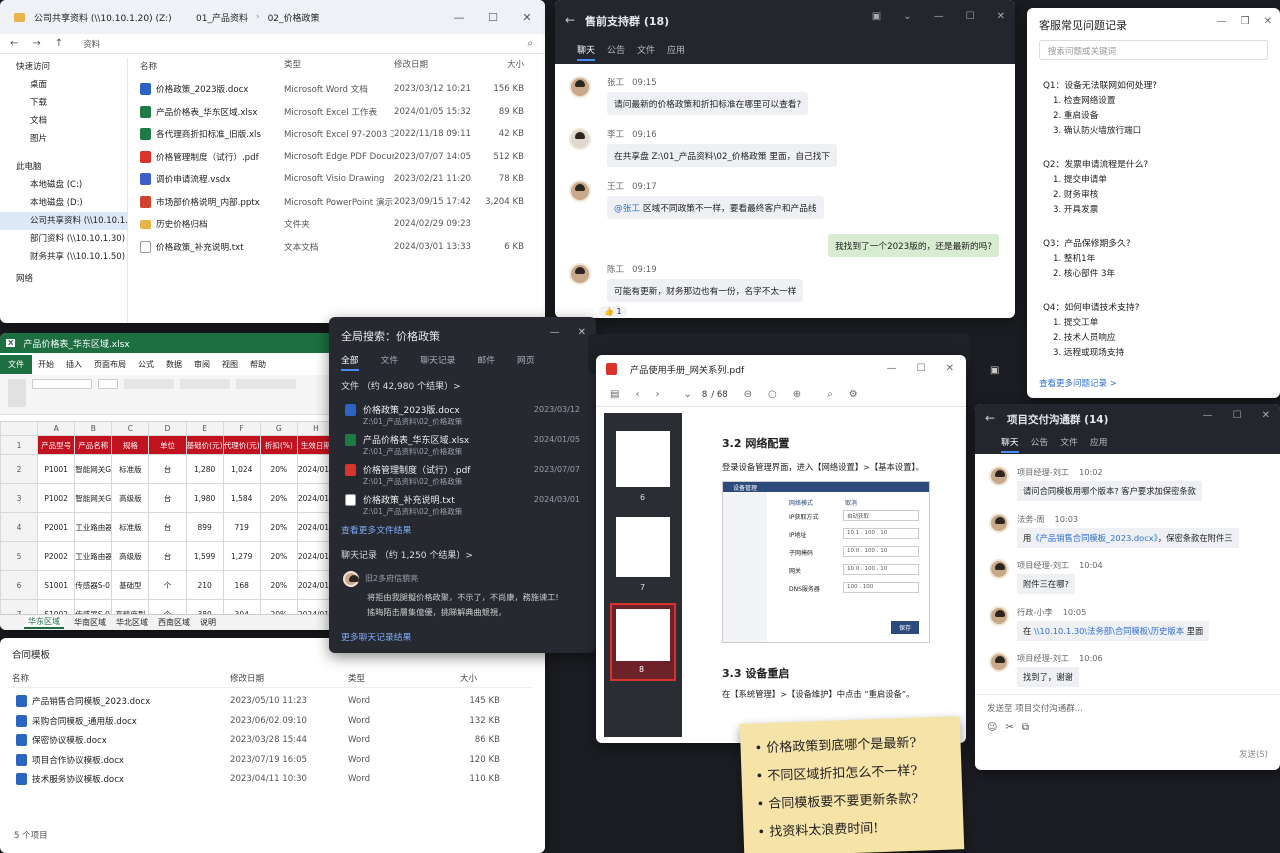 The height and width of the screenshot is (853, 1280). I want to click on address-bar: 资料, so click(91, 44).